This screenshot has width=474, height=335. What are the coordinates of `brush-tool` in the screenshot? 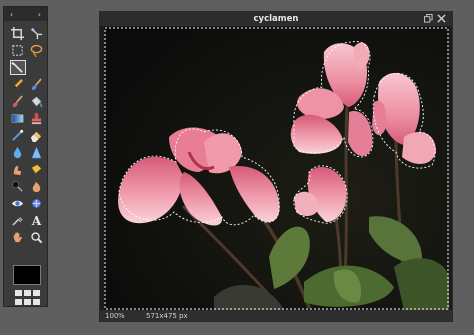 It's located at (36, 84).